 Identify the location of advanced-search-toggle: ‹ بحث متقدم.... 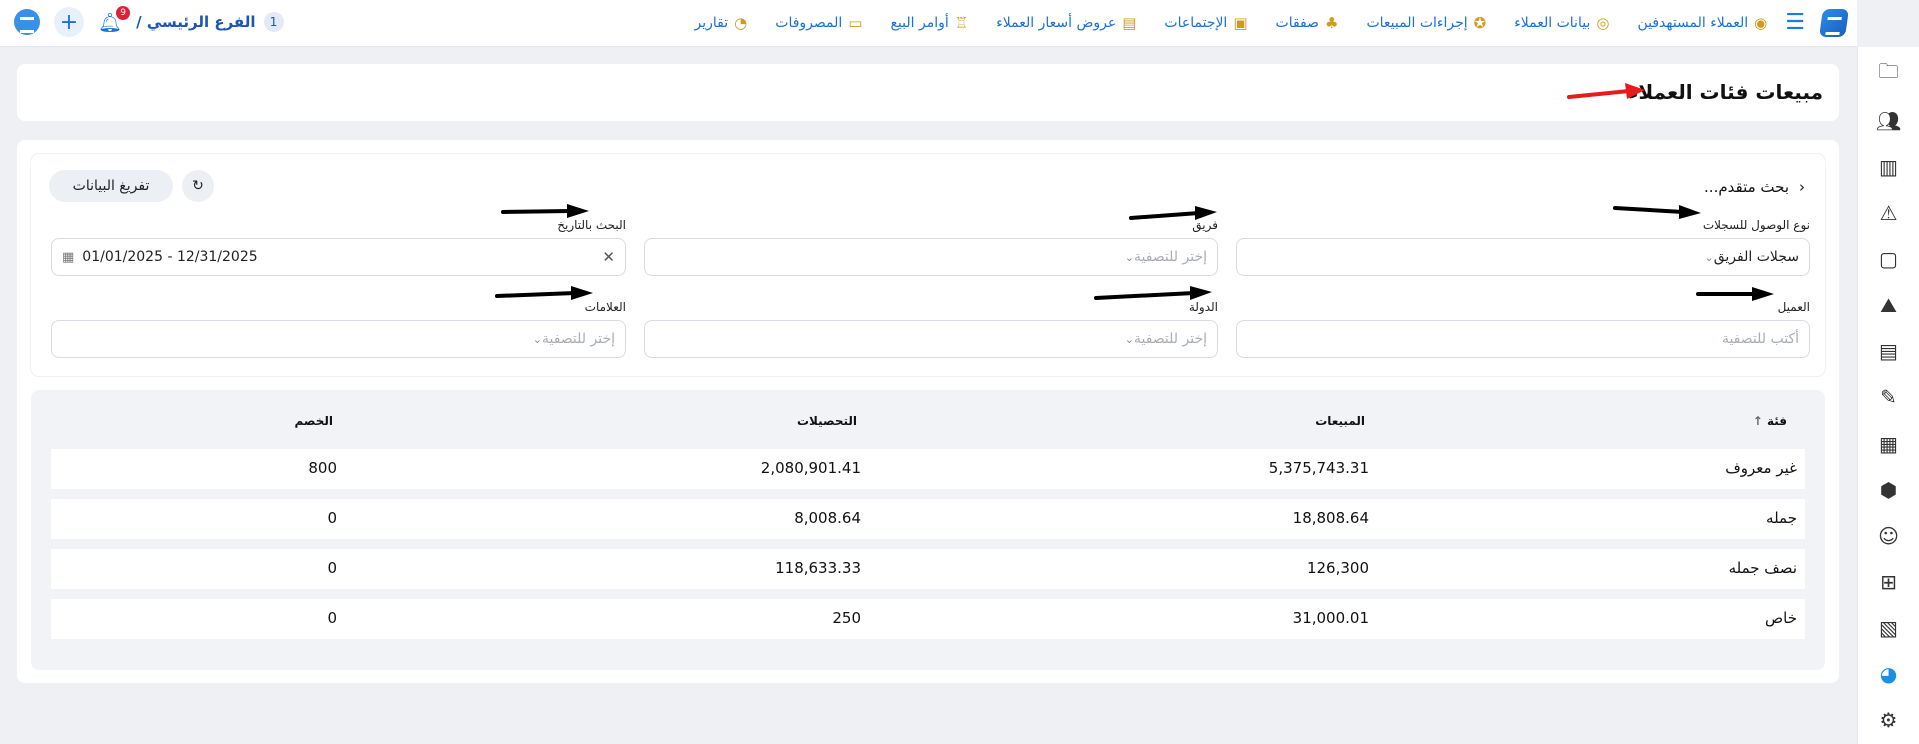
(1754, 187).